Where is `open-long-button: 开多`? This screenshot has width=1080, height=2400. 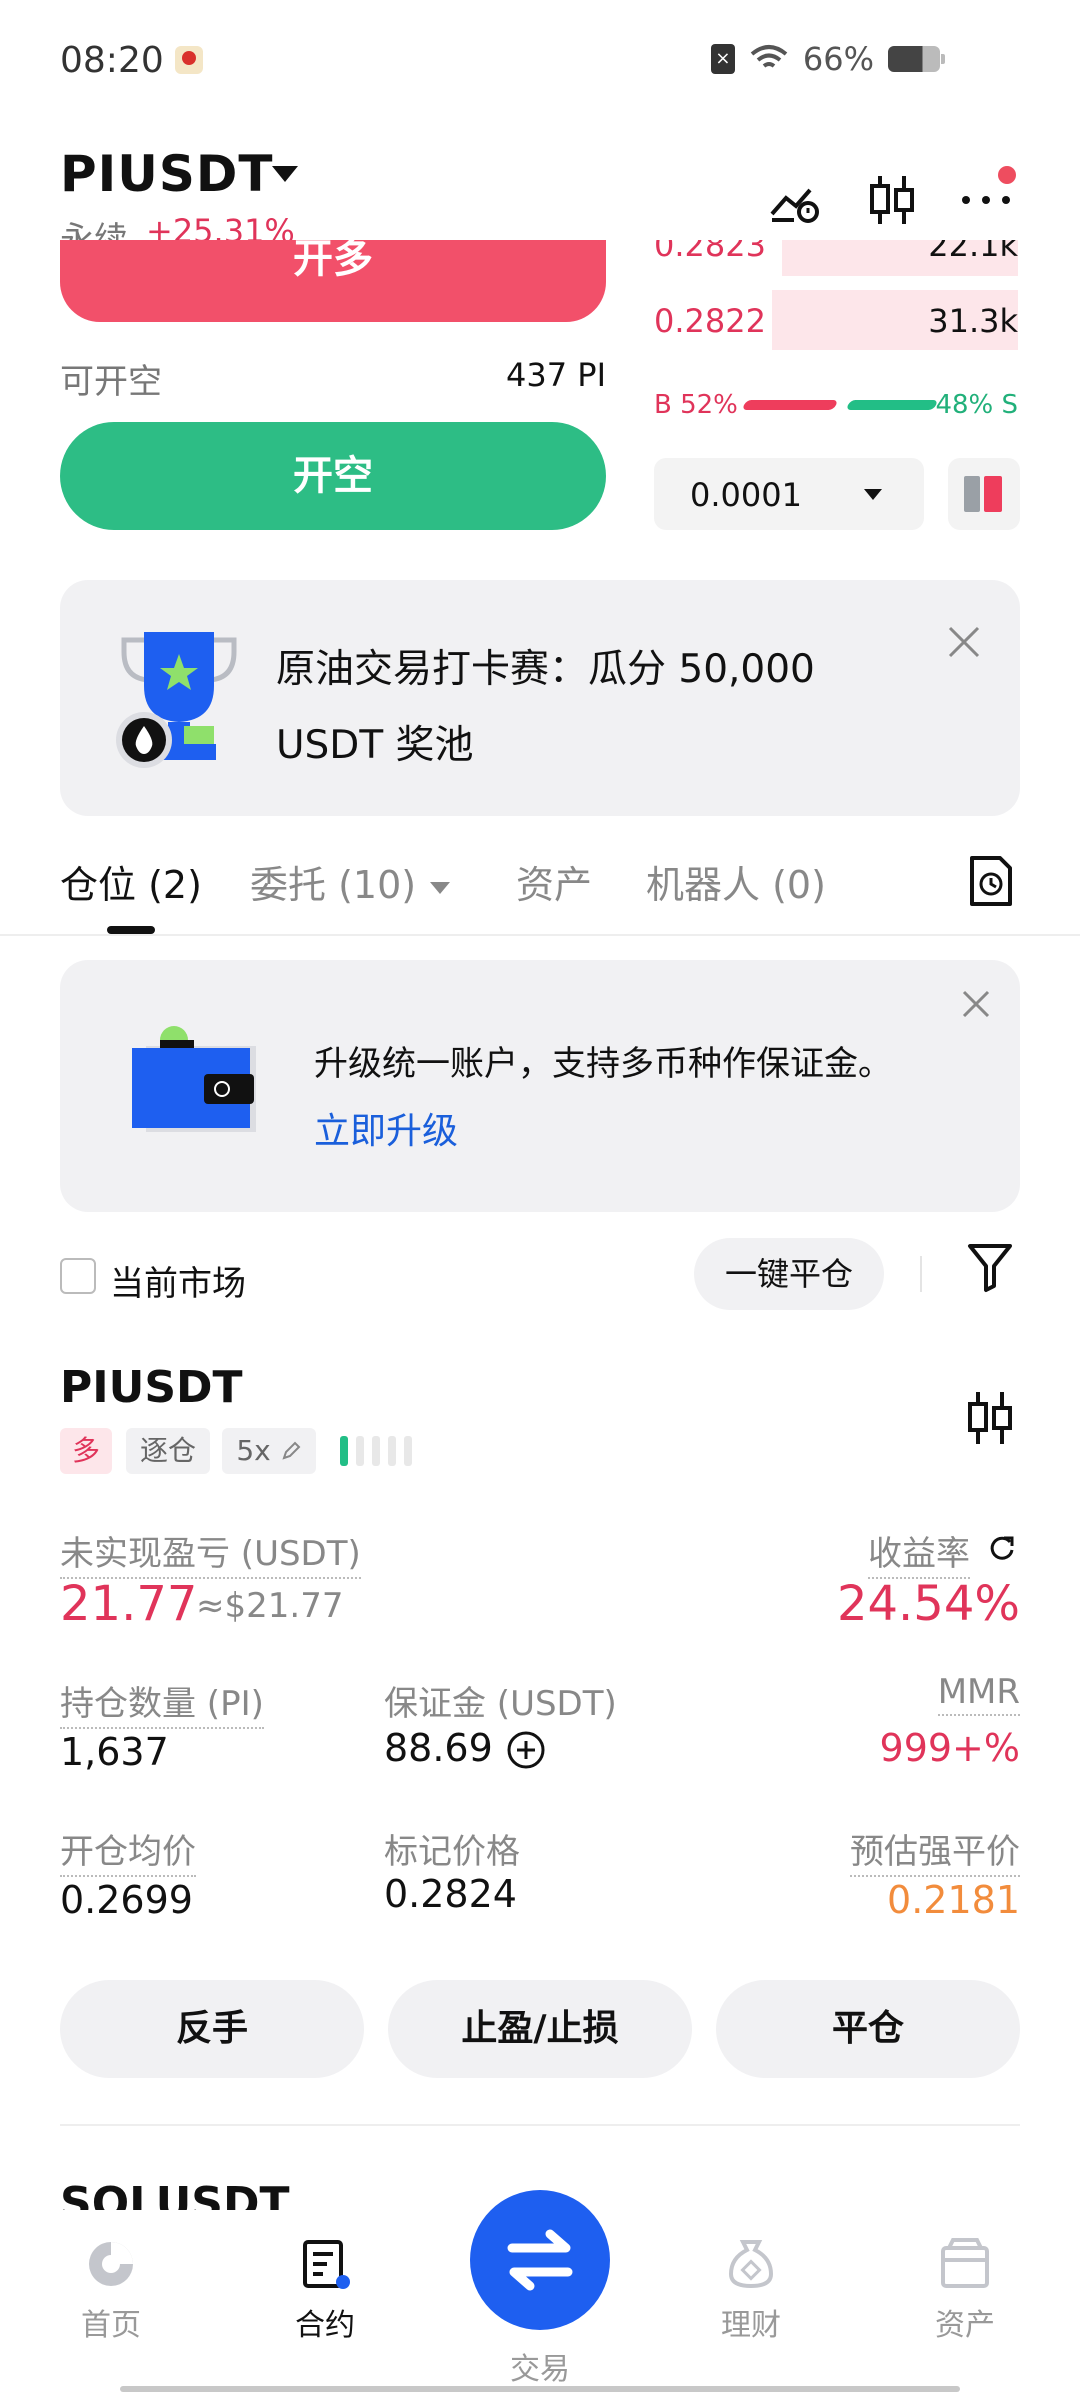 open-long-button: 开多 is located at coordinates (333, 281).